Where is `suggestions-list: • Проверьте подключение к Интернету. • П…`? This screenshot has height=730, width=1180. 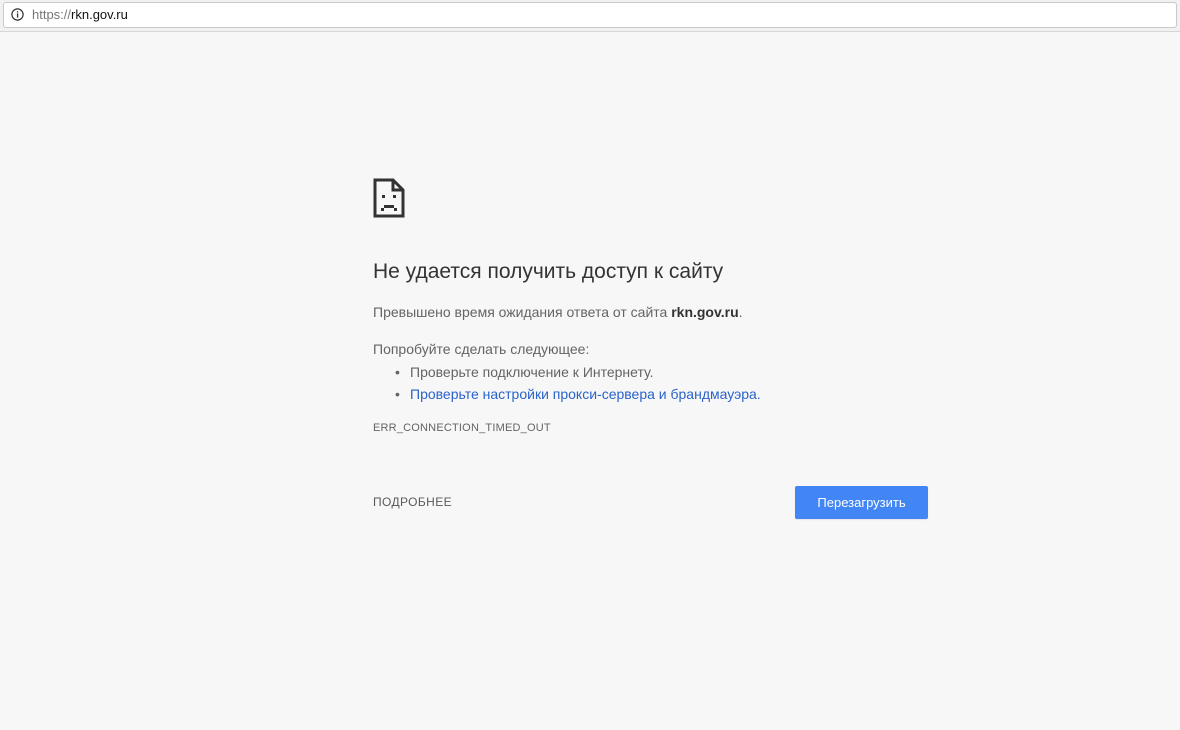
suggestions-list: • Проверьте подключение к Интернету. • П… is located at coordinates (567, 383).